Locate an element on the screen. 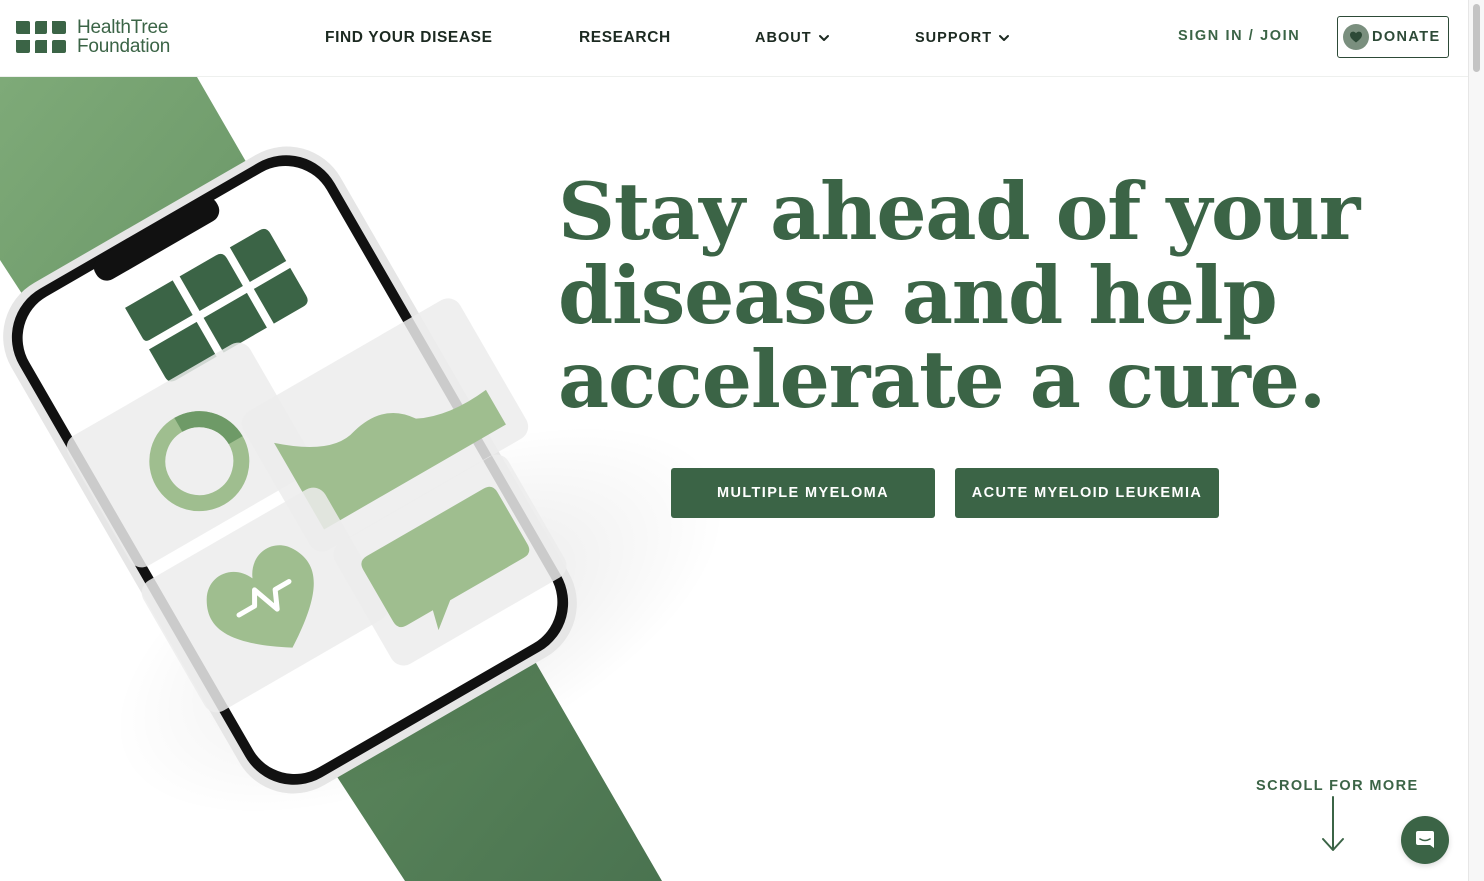 The image size is (1484, 881). brand-name: HealthTree Foundation is located at coordinates (123, 37).